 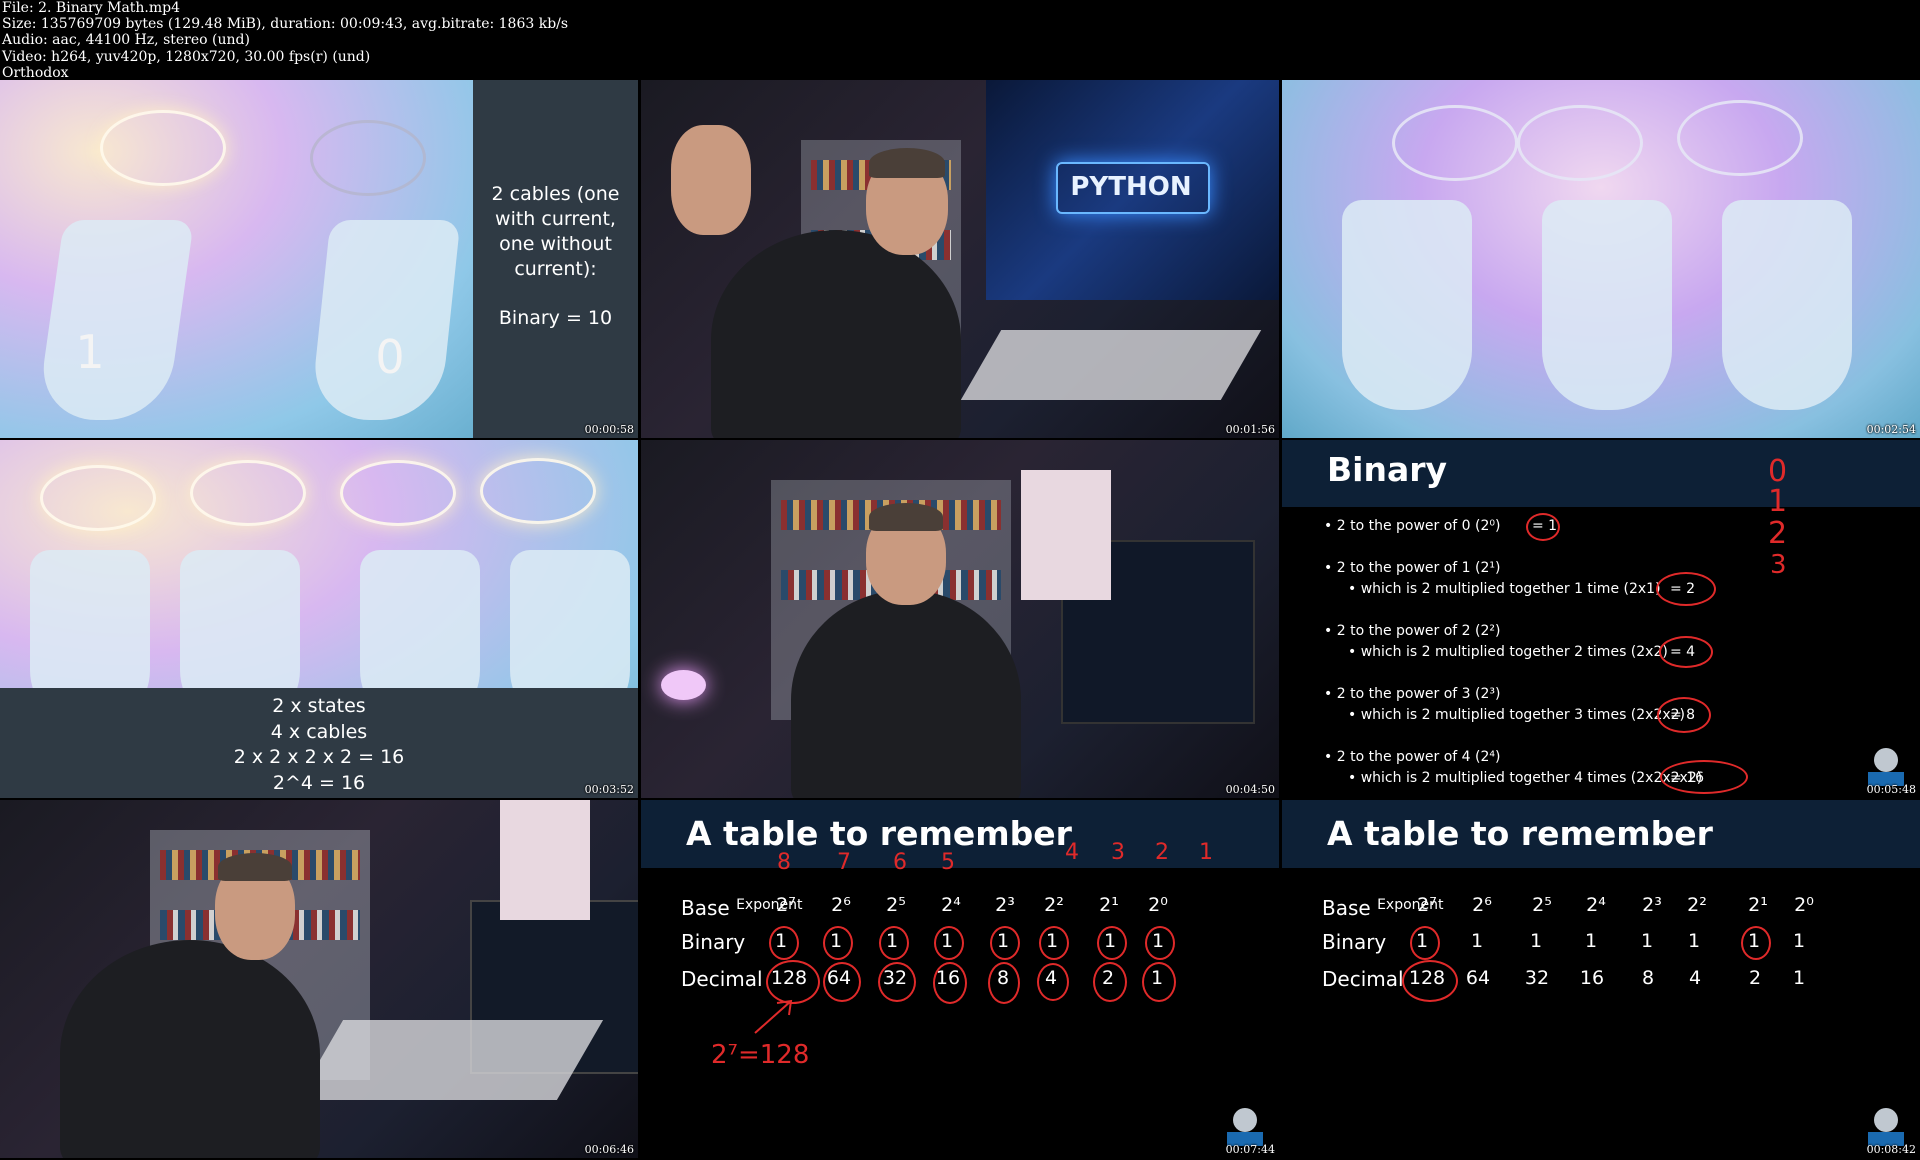 What do you see at coordinates (1072, 852) in the screenshot?
I see `handwritten-annotation: 4` at bounding box center [1072, 852].